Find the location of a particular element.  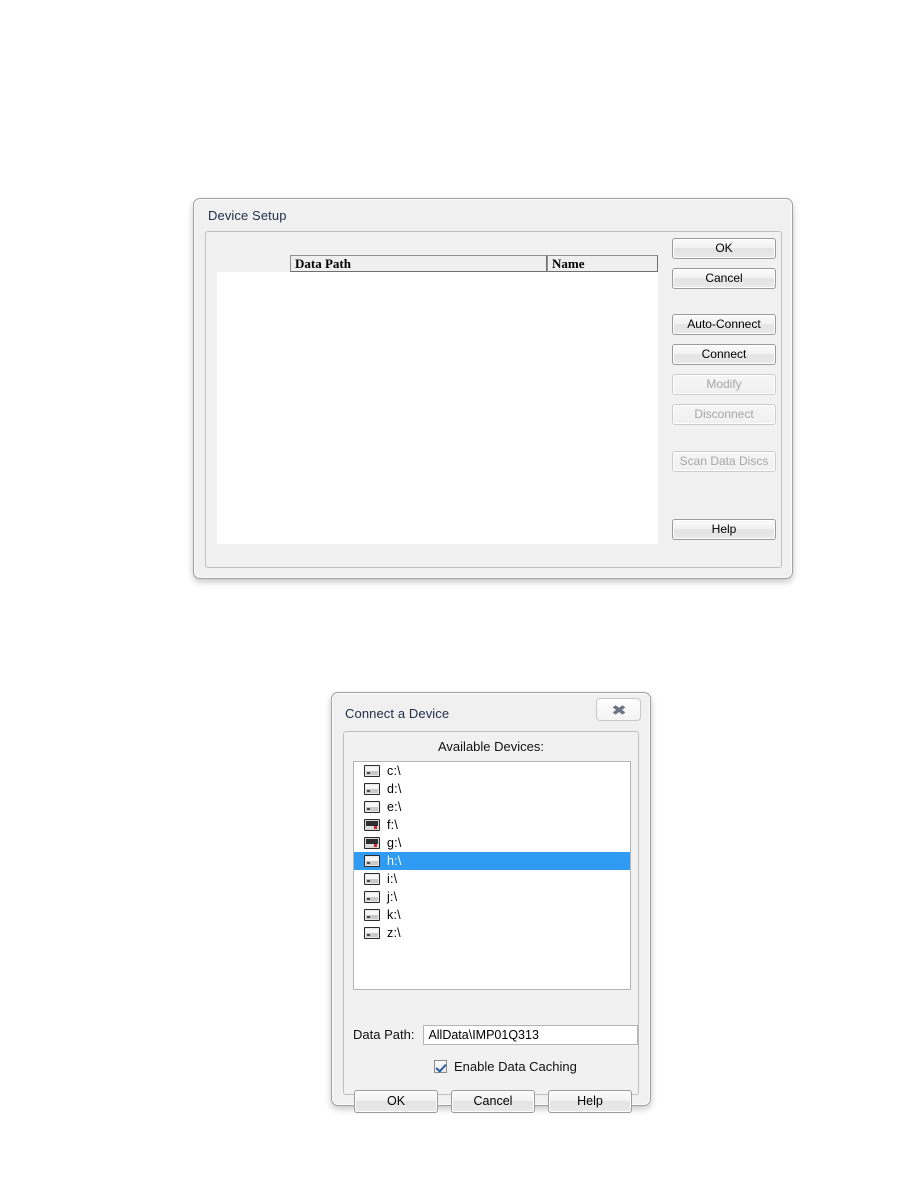

device-table: Data Path Name is located at coordinates (437, 399).